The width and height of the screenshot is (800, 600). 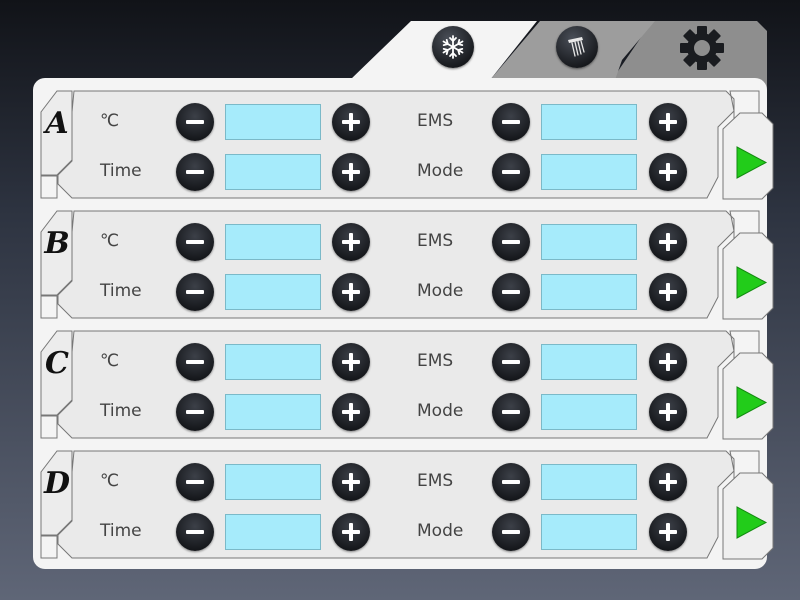 I want to click on tab-shower, so click(x=577, y=47).